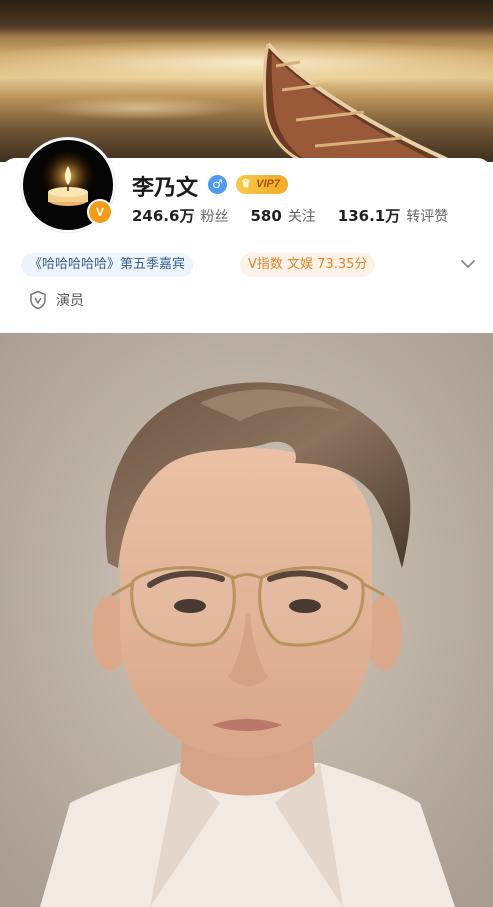  What do you see at coordinates (38, 300) in the screenshot?
I see `shield-v-icon` at bounding box center [38, 300].